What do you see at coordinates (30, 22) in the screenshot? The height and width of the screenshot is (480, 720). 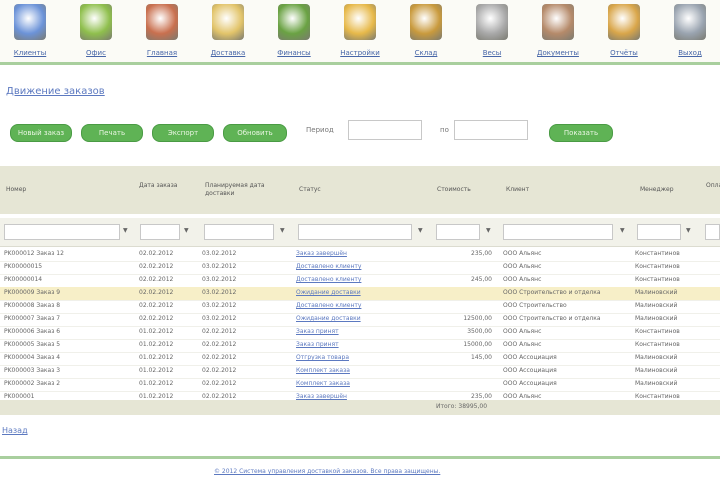 I see `people-icon` at bounding box center [30, 22].